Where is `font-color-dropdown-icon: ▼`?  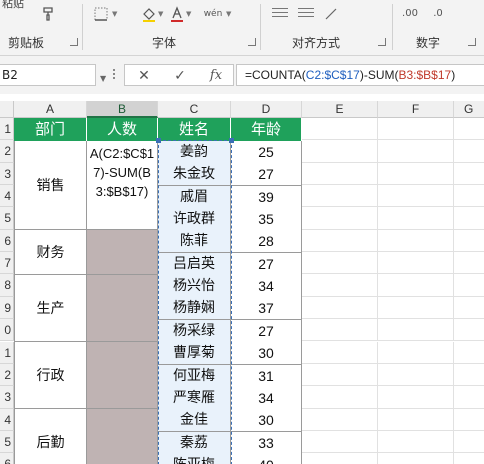 font-color-dropdown-icon: ▼ is located at coordinates (188, 14).